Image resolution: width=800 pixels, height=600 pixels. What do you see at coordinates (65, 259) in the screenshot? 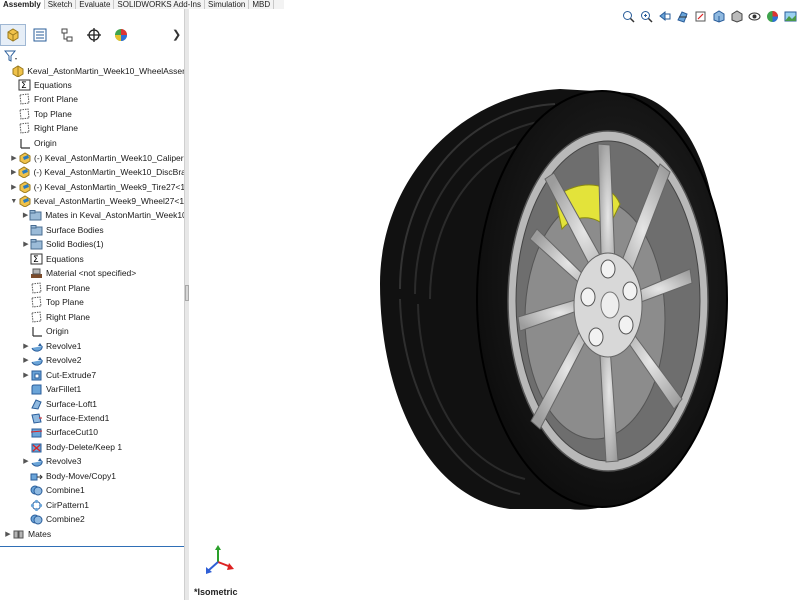
I see `tree-item-label: Equations` at bounding box center [65, 259].